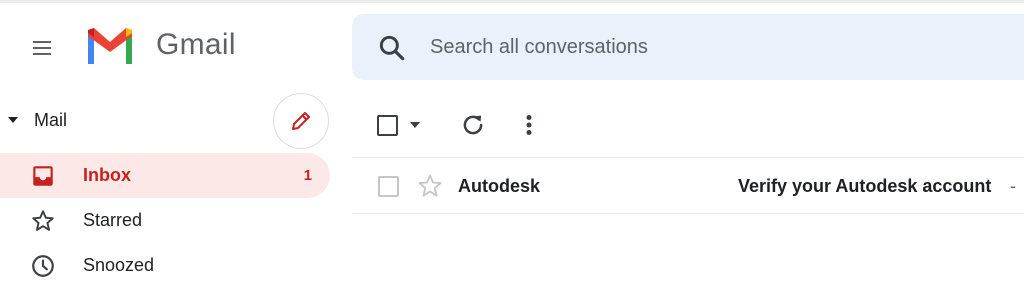 The width and height of the screenshot is (1024, 288). I want to click on main-menu-button, so click(42, 48).